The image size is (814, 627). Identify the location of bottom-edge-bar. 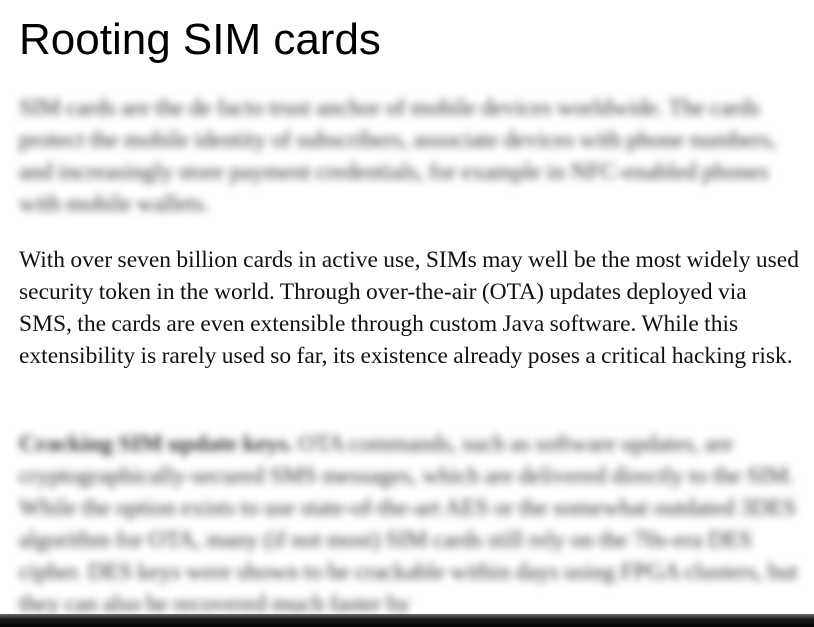
(407, 620).